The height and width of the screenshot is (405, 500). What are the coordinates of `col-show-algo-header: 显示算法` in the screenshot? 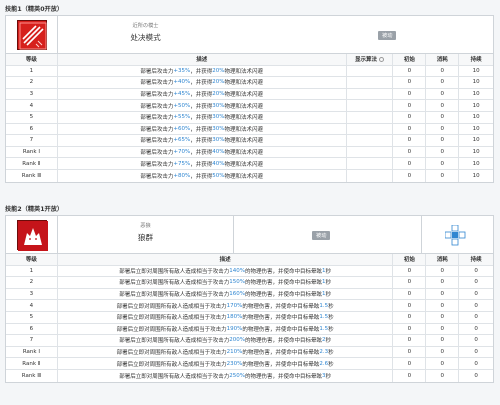 It's located at (370, 59).